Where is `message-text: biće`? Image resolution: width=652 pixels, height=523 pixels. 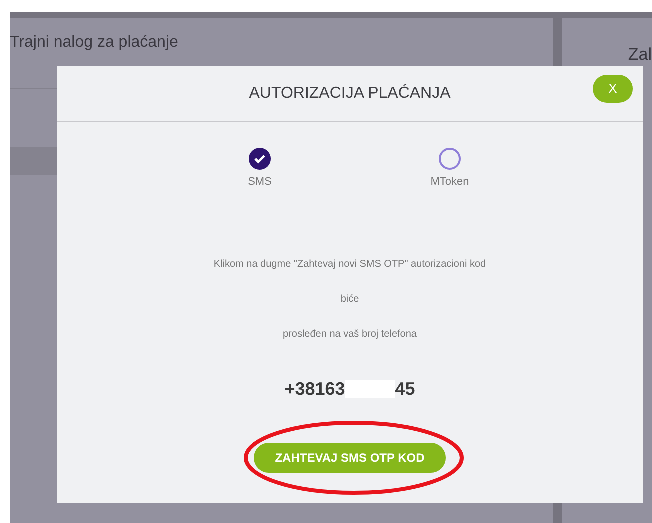 message-text: biće is located at coordinates (350, 299).